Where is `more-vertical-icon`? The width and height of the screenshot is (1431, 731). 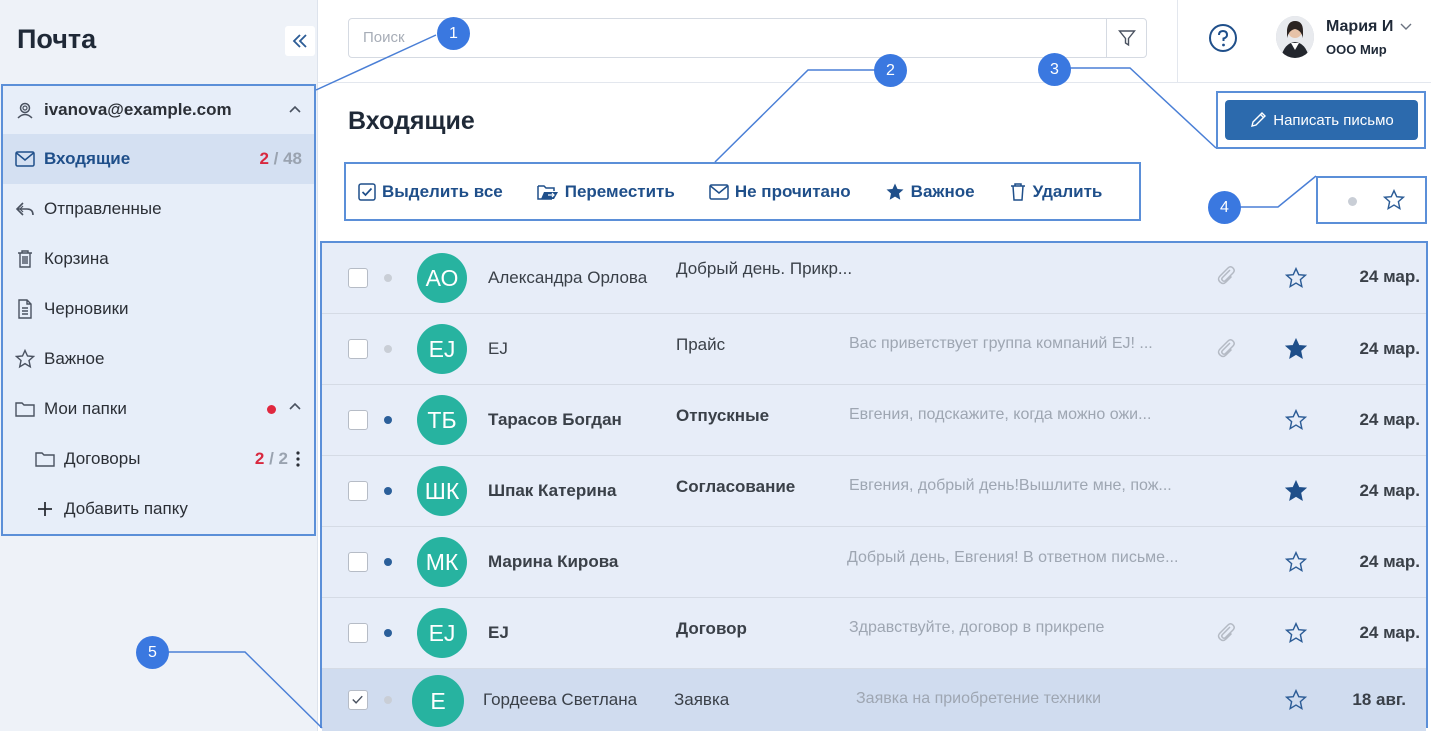 more-vertical-icon is located at coordinates (298, 459).